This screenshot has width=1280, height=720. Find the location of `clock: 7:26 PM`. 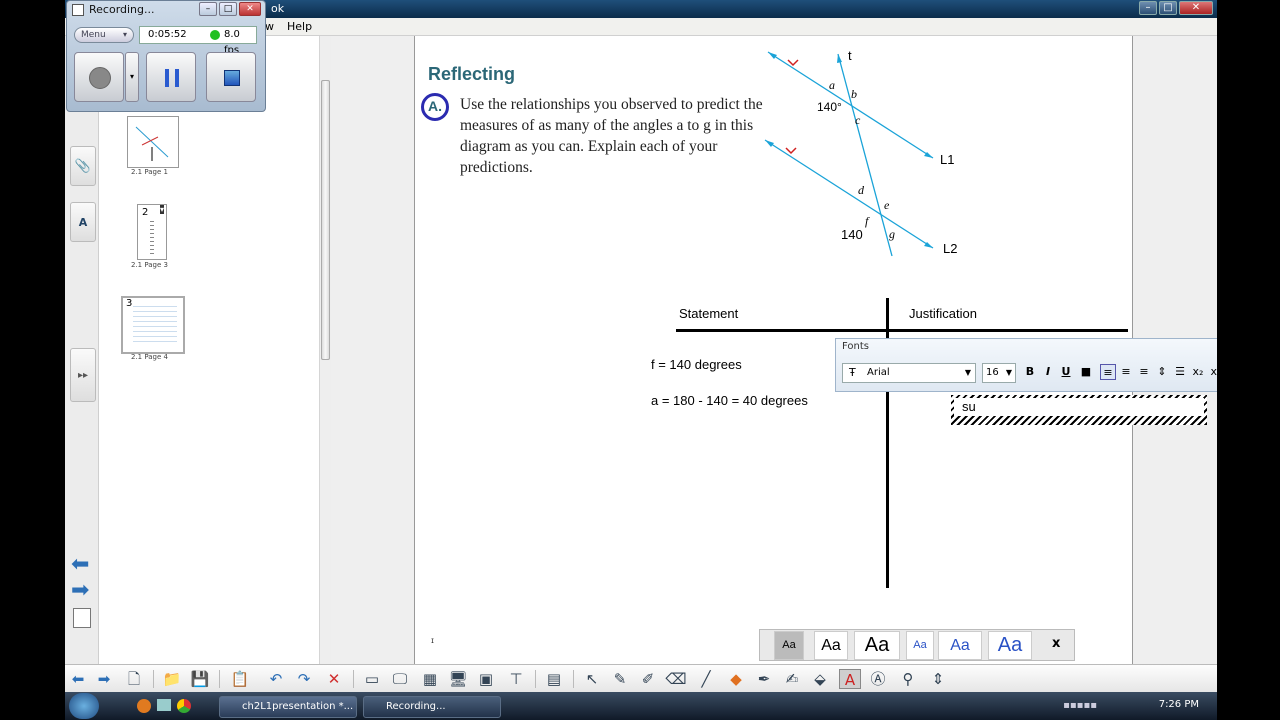

clock: 7:26 PM is located at coordinates (1178, 704).